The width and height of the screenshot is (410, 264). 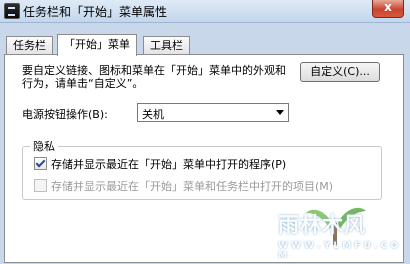 I want to click on power-button-action-value: 关机, so click(x=153, y=114).